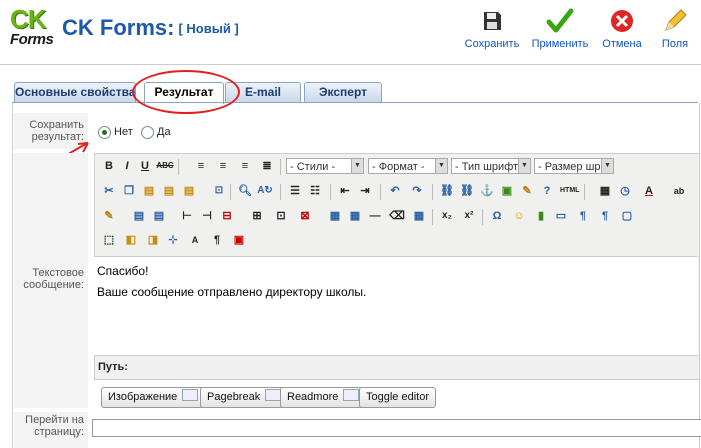 This screenshot has width=701, height=448. What do you see at coordinates (59, 432) in the screenshot?
I see `goto-page-label-line2: страницу:` at bounding box center [59, 432].